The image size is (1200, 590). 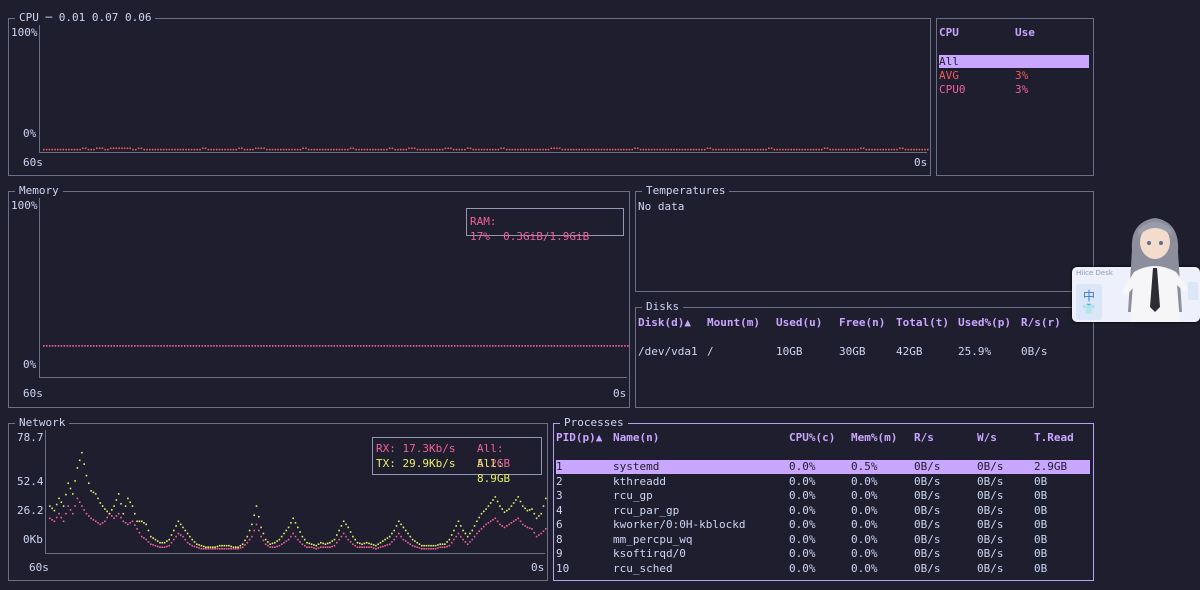 I want to click on processes-header-col-2: CPU%(c), so click(x=812, y=438).